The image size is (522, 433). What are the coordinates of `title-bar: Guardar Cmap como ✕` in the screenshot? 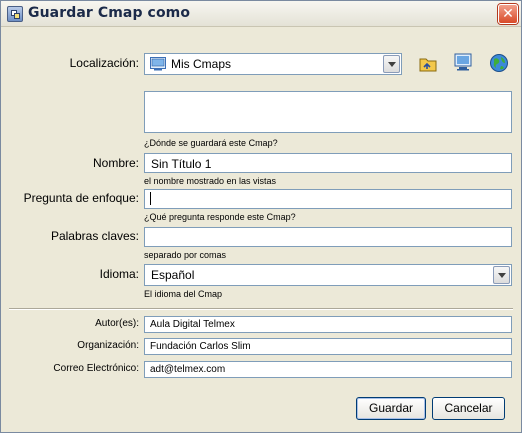 It's located at (261, 14).